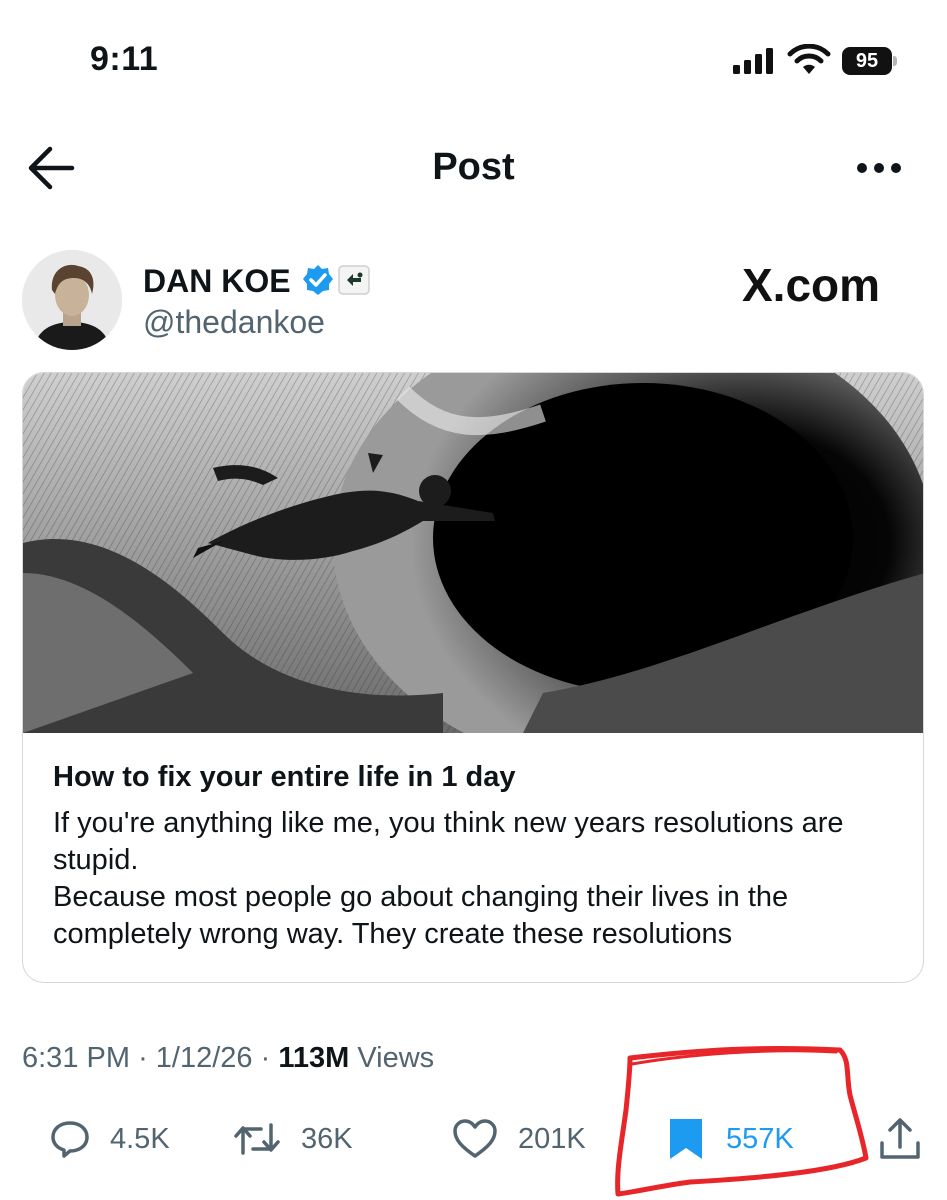  What do you see at coordinates (475, 1138) in the screenshot?
I see `heart-icon` at bounding box center [475, 1138].